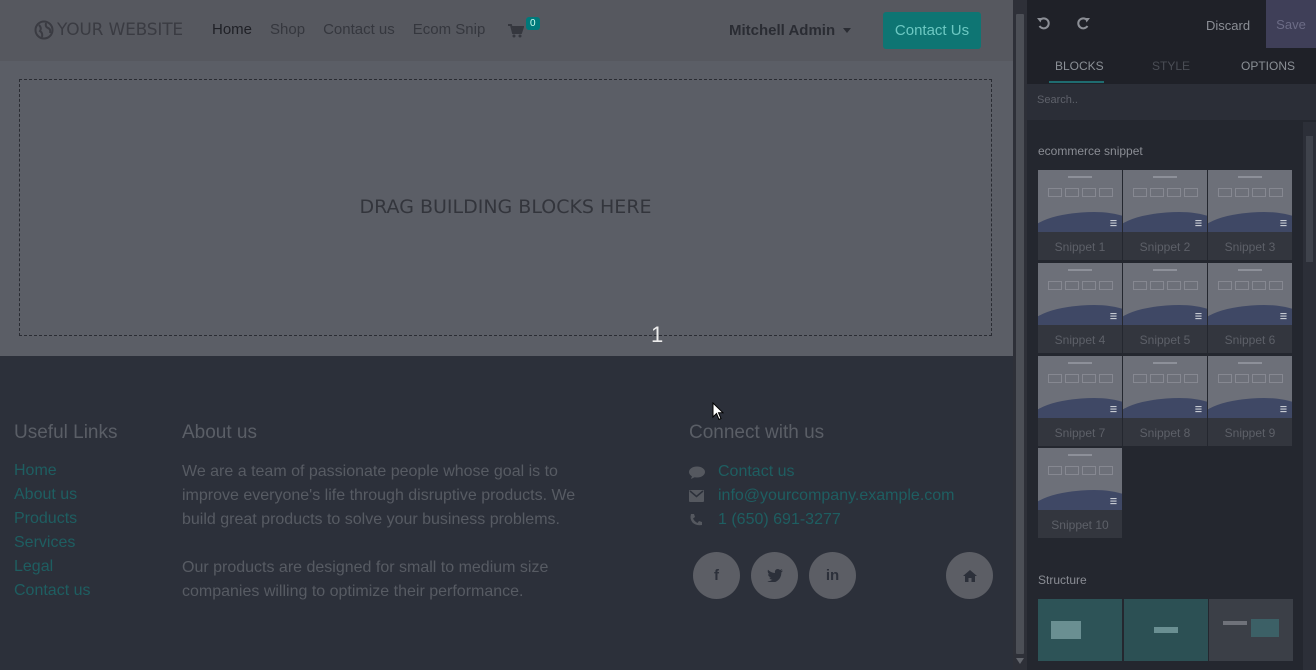 The width and height of the screenshot is (1316, 670). What do you see at coordinates (1165, 433) in the screenshot?
I see `snippet-label: Snippet 8` at bounding box center [1165, 433].